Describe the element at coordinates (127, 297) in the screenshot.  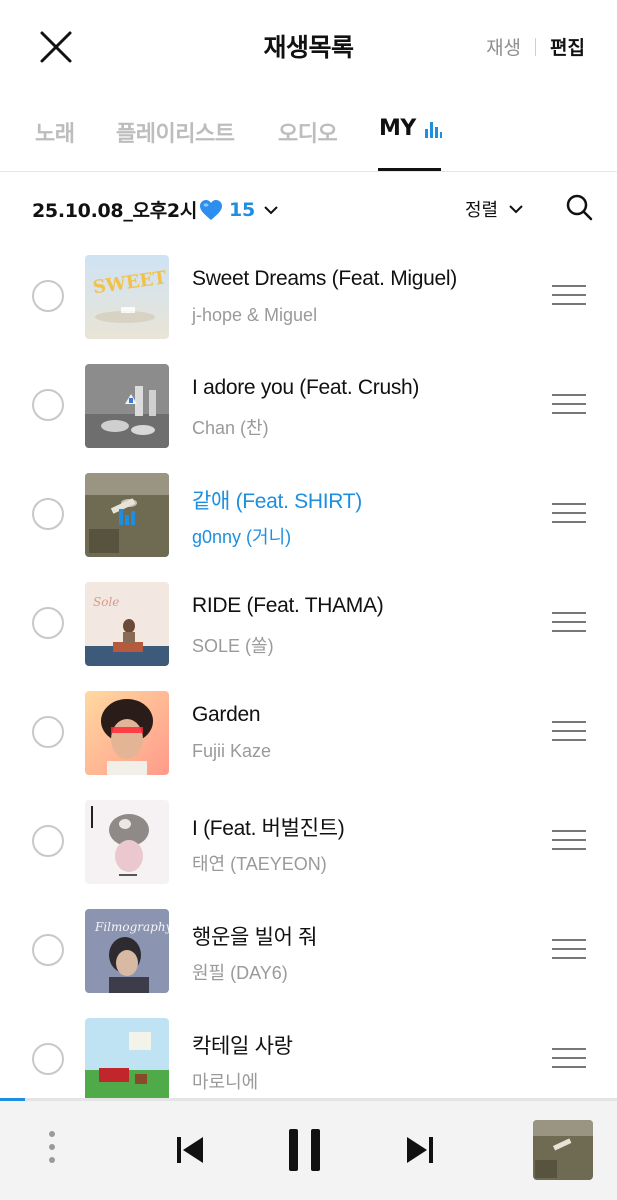
I see `album-art: SWEET DREAMS` at that location.